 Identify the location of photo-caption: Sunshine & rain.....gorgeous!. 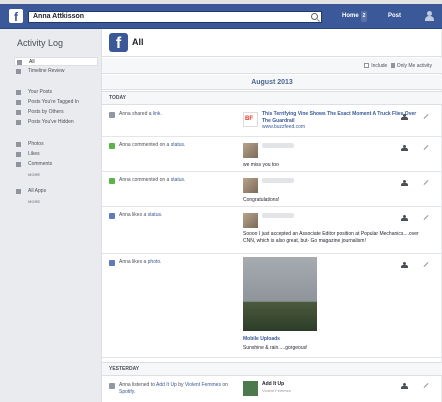
(275, 348).